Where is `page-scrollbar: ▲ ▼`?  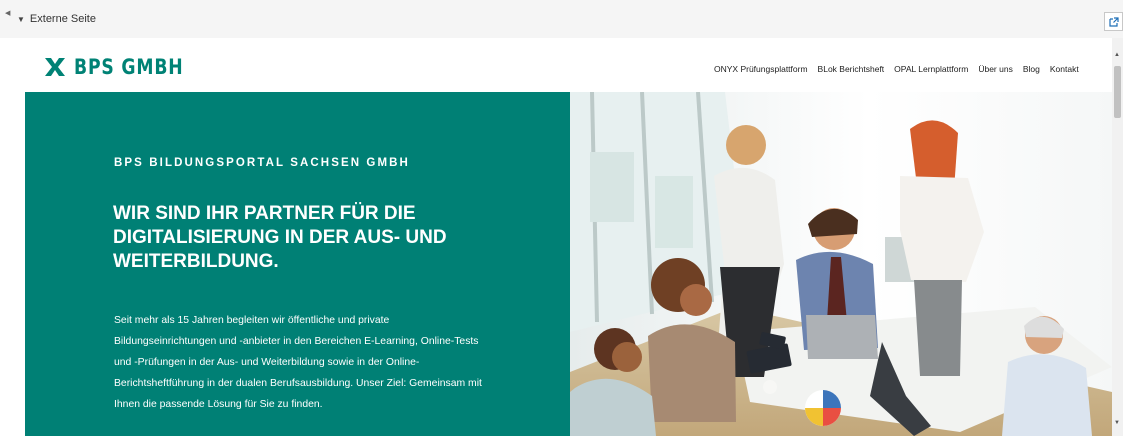 page-scrollbar: ▲ ▼ is located at coordinates (1117, 237).